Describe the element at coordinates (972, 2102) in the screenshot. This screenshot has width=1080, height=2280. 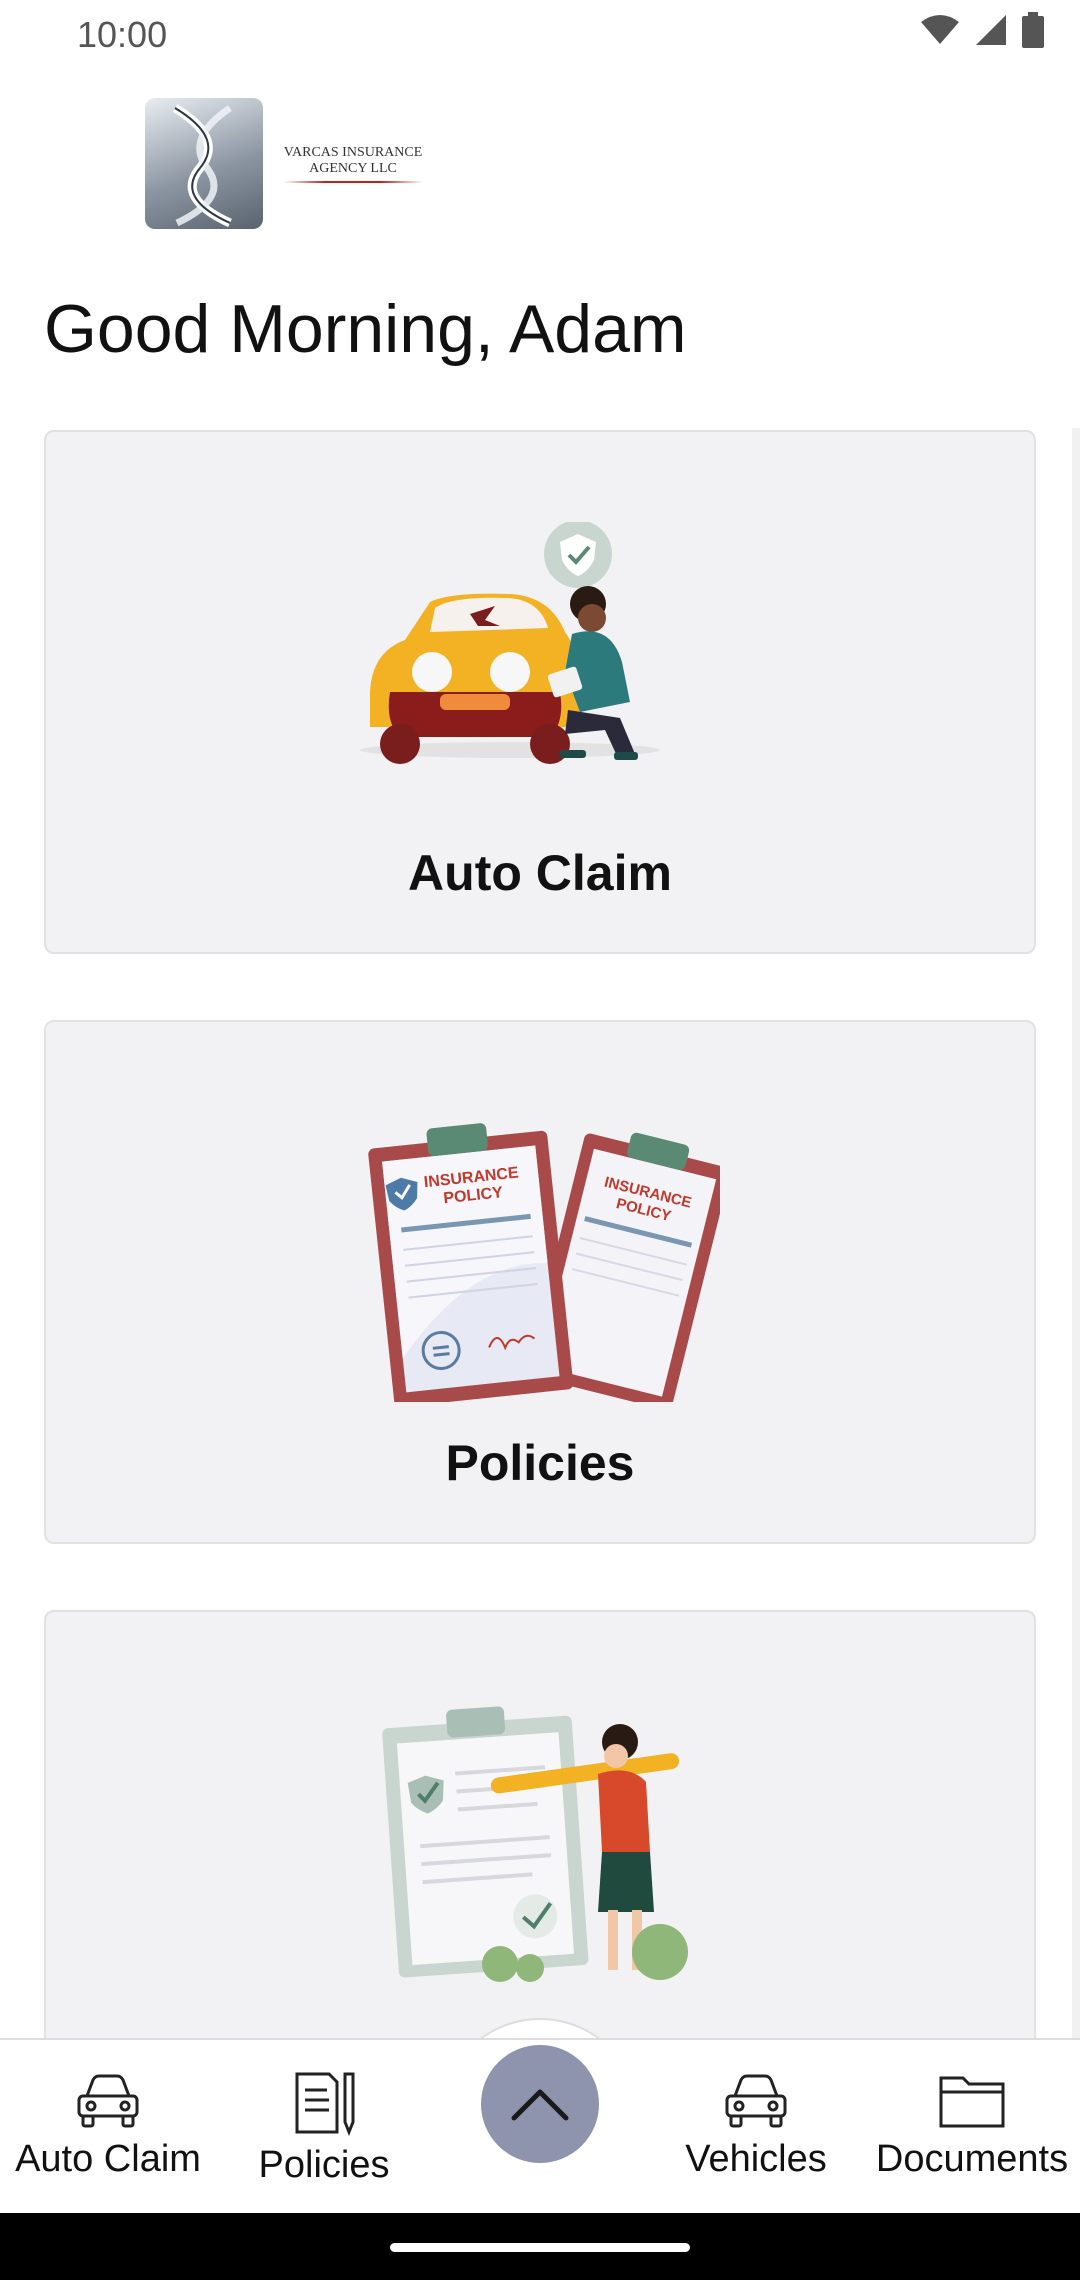
I see `folder-icon` at that location.